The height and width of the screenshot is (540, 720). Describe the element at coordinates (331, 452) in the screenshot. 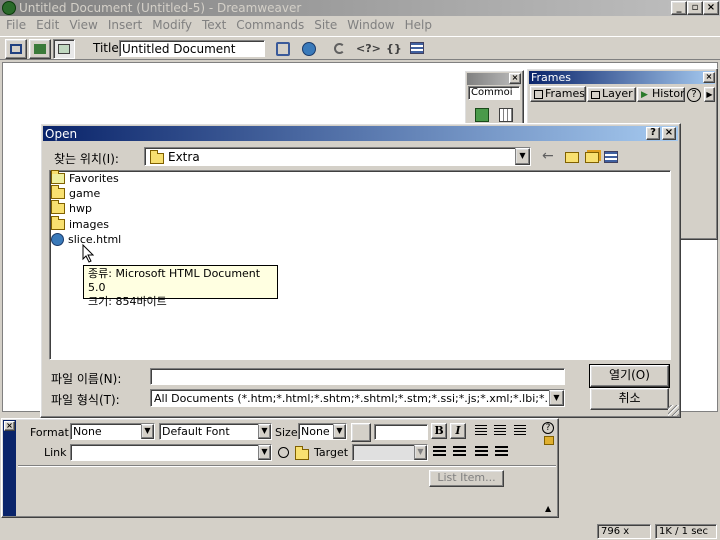

I see `target-label: Target` at that location.